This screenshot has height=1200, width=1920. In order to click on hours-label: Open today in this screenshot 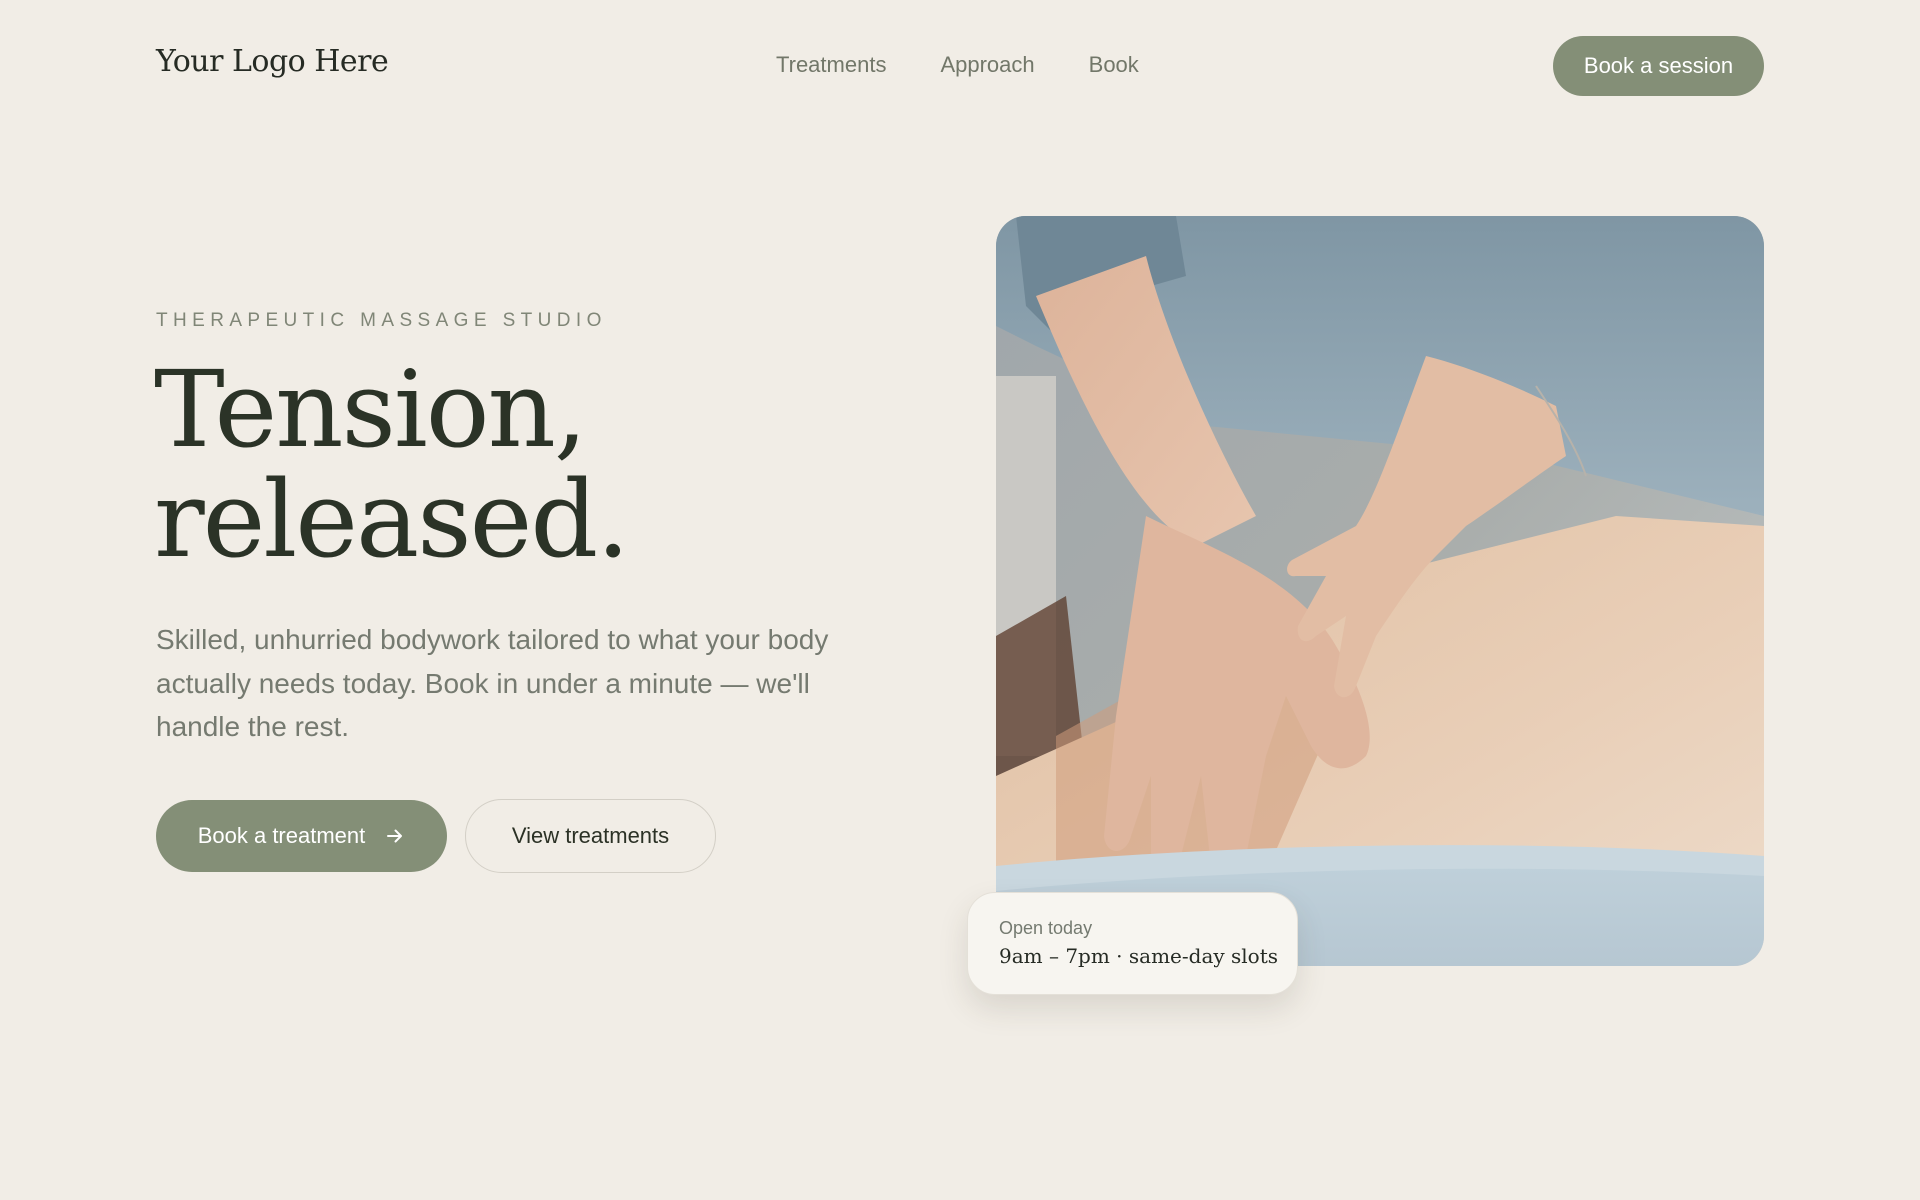, I will do `click(1046, 928)`.